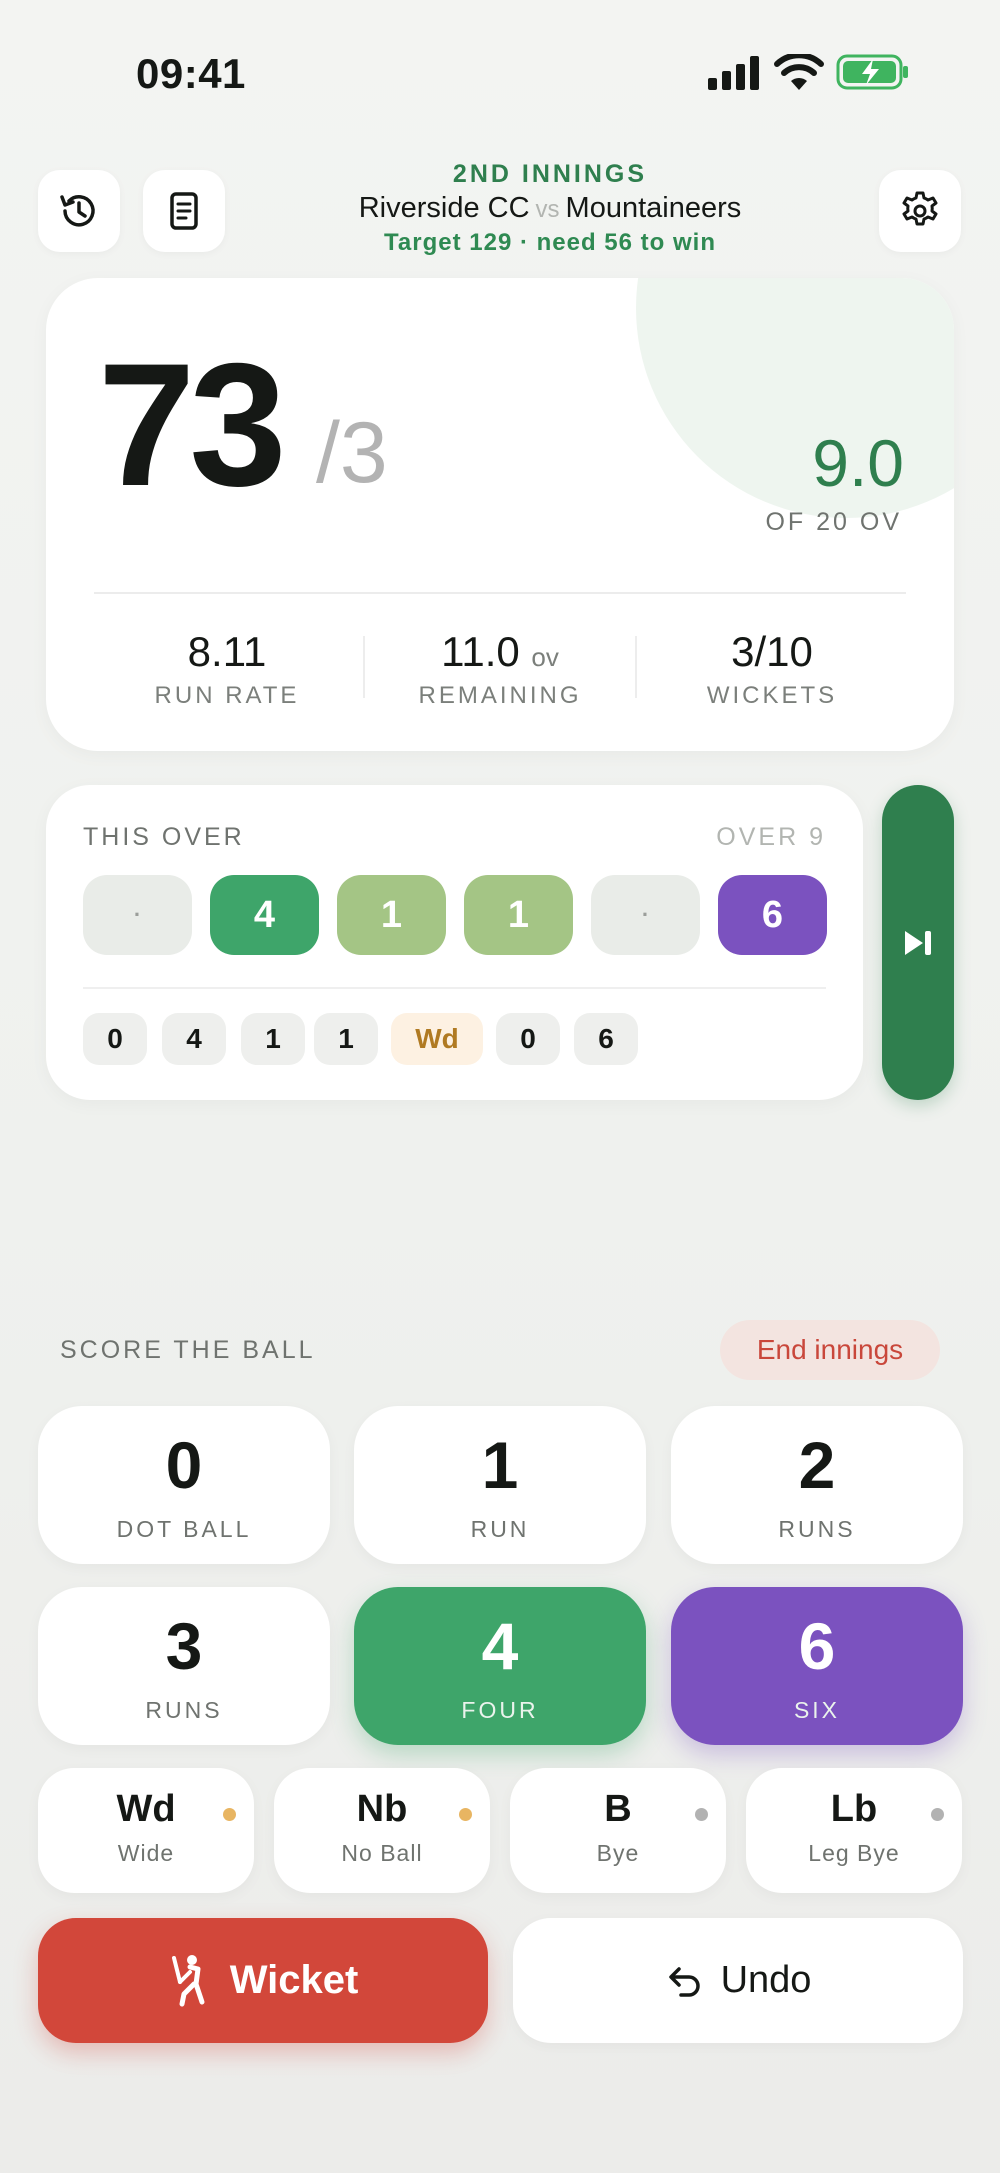  Describe the element at coordinates (500, 1465) in the screenshot. I see `run-value: 1` at that location.